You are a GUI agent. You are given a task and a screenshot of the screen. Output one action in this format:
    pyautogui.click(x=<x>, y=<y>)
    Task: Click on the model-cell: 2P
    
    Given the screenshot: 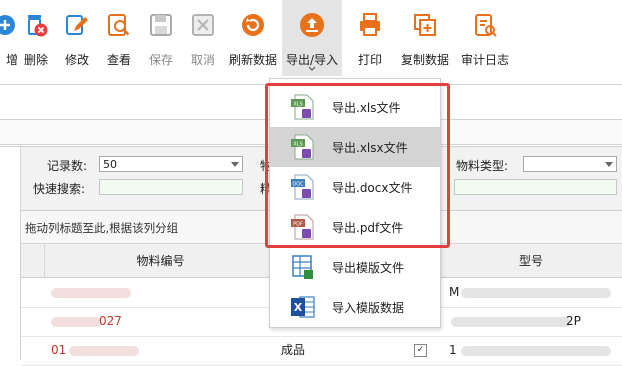 What is the action you would take?
    pyautogui.click(x=573, y=321)
    